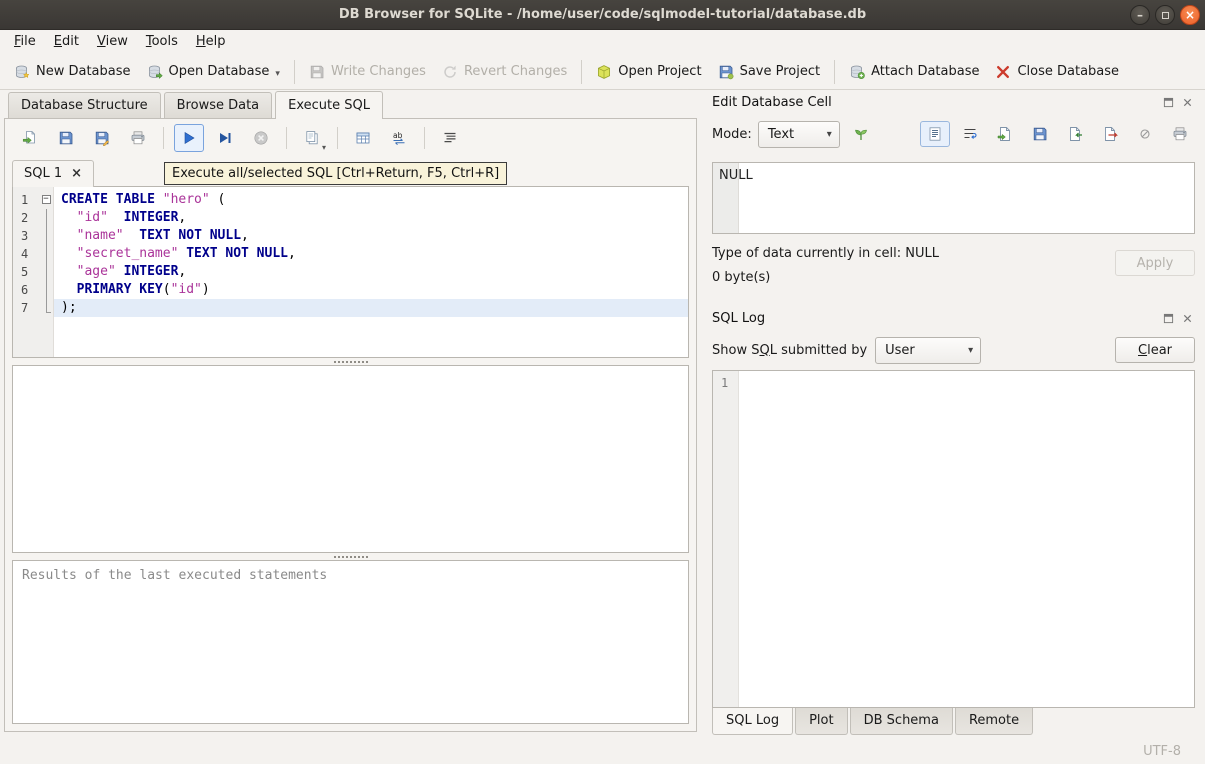 The width and height of the screenshot is (1205, 764). I want to click on tab-database-structure: Database Structure, so click(84, 105).